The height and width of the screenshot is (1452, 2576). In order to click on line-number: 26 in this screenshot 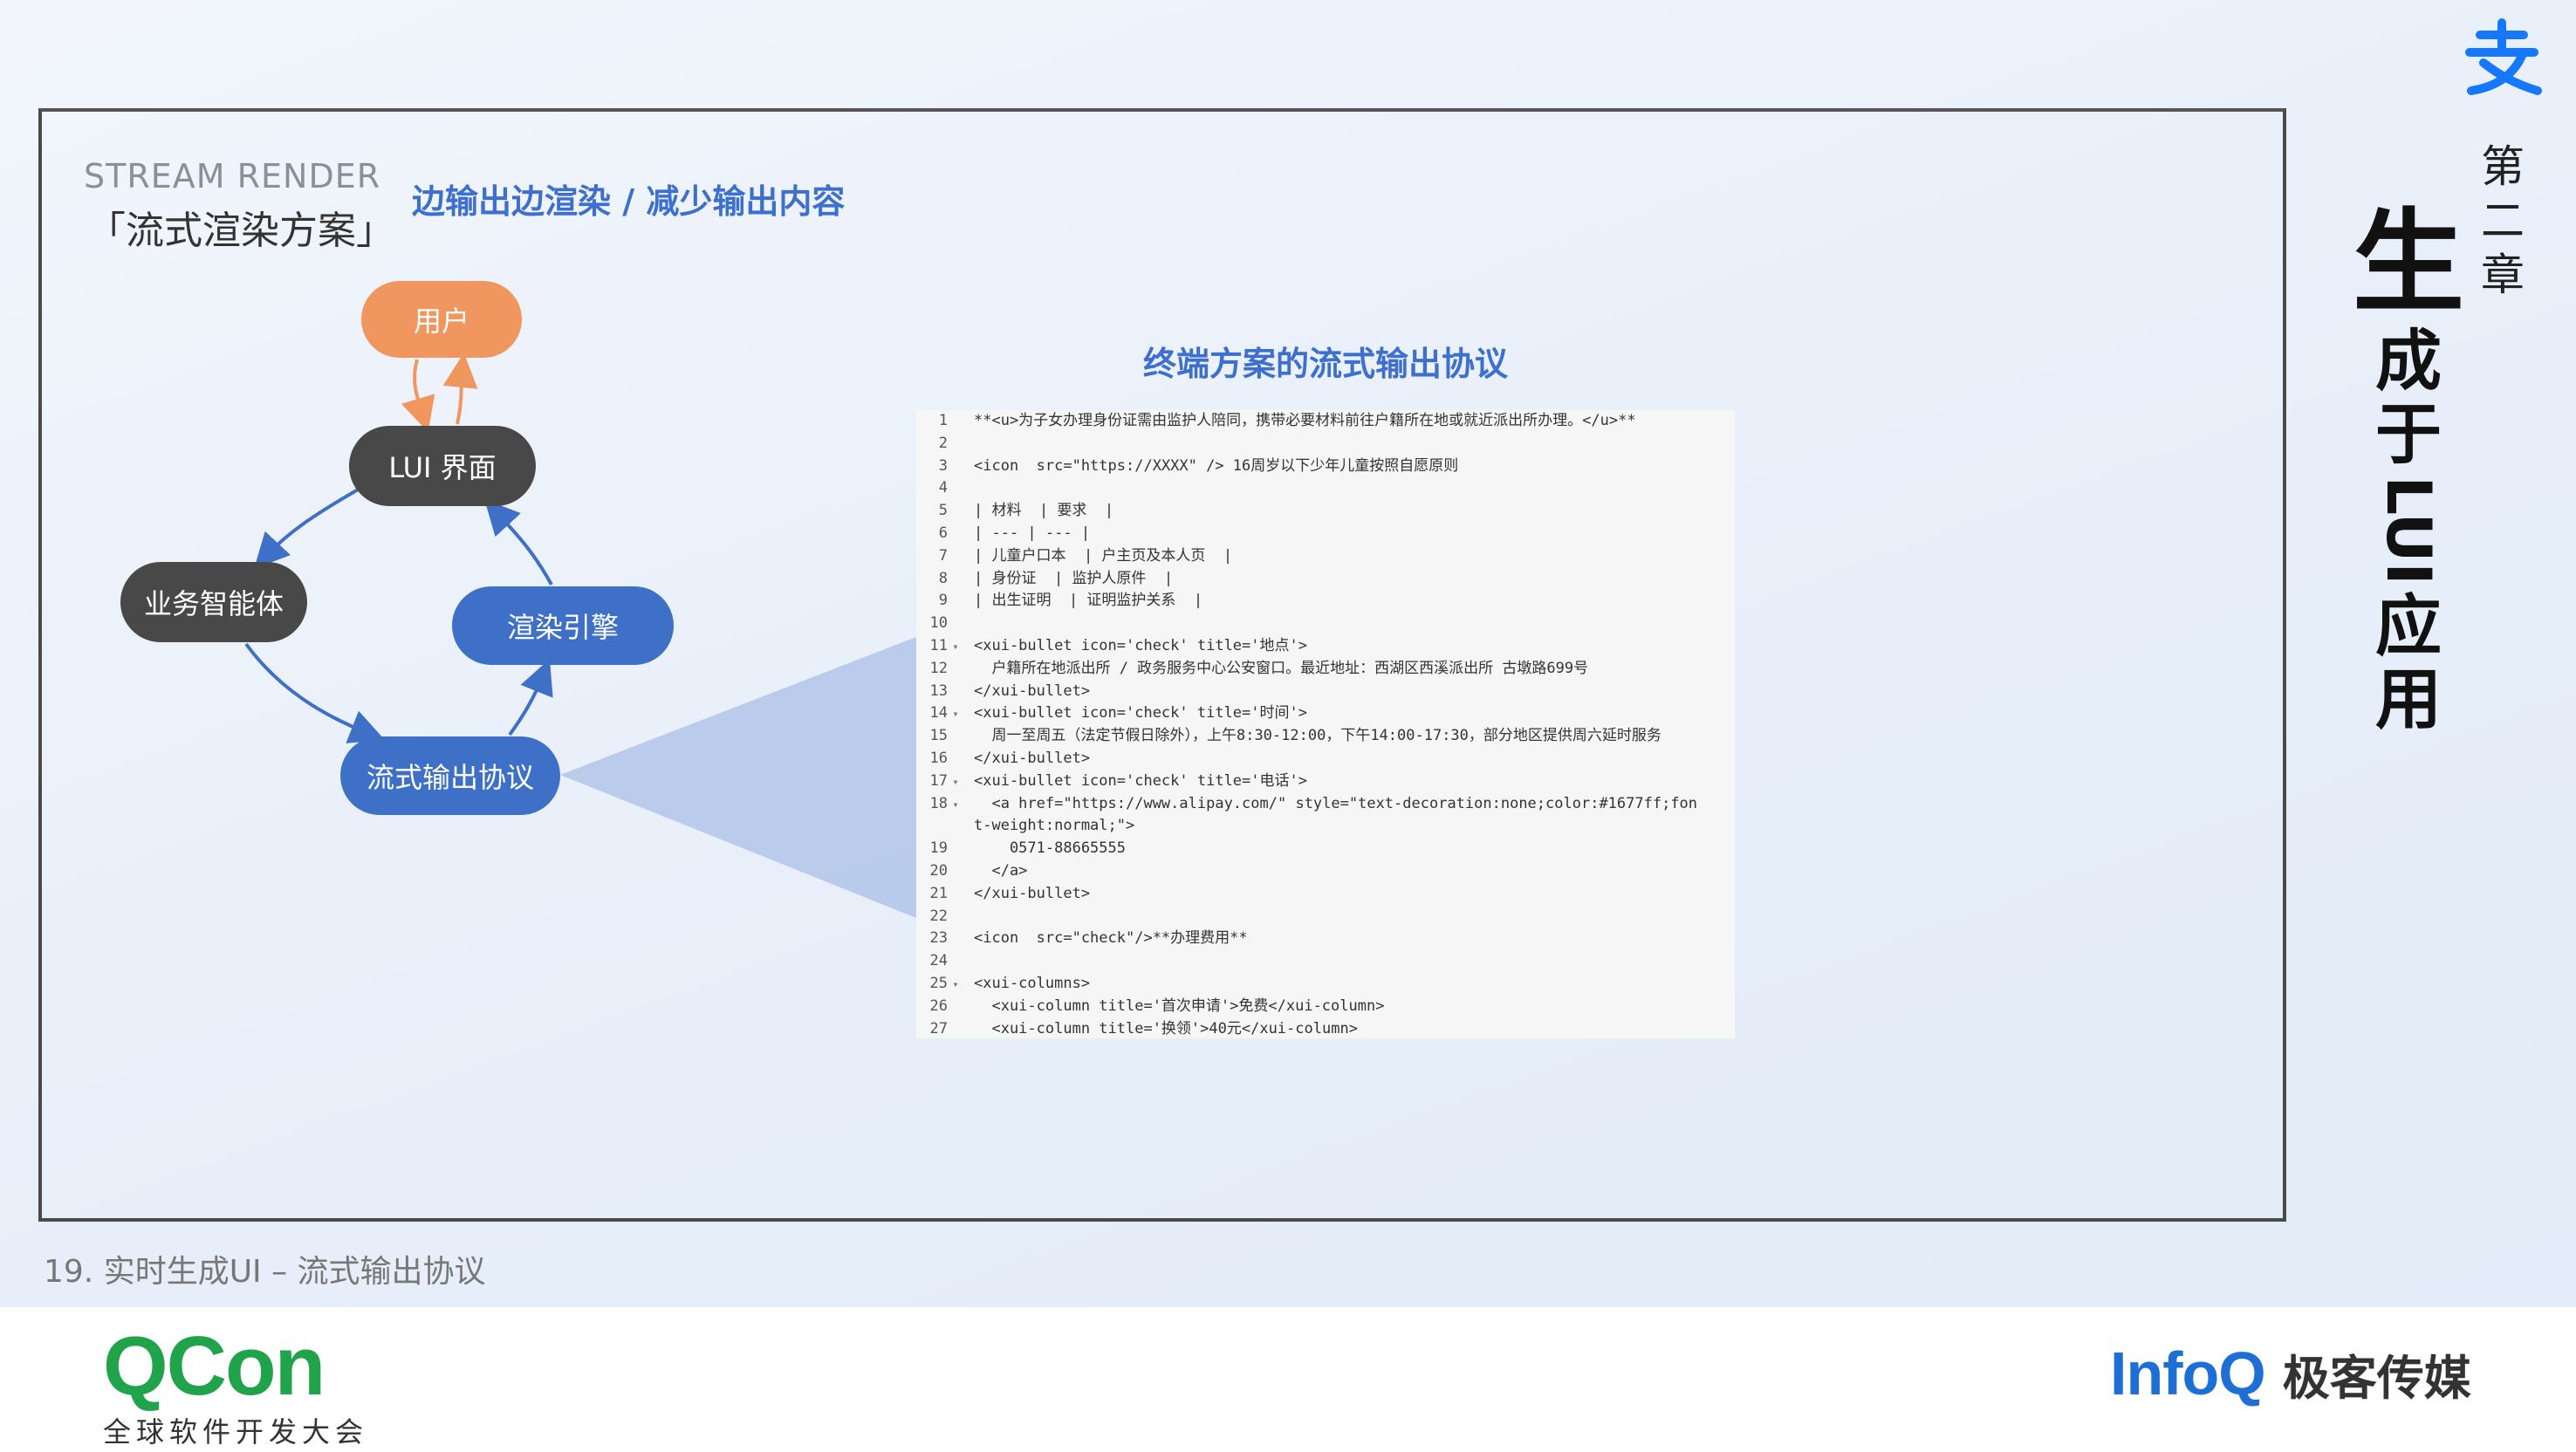, I will do `click(938, 1006)`.